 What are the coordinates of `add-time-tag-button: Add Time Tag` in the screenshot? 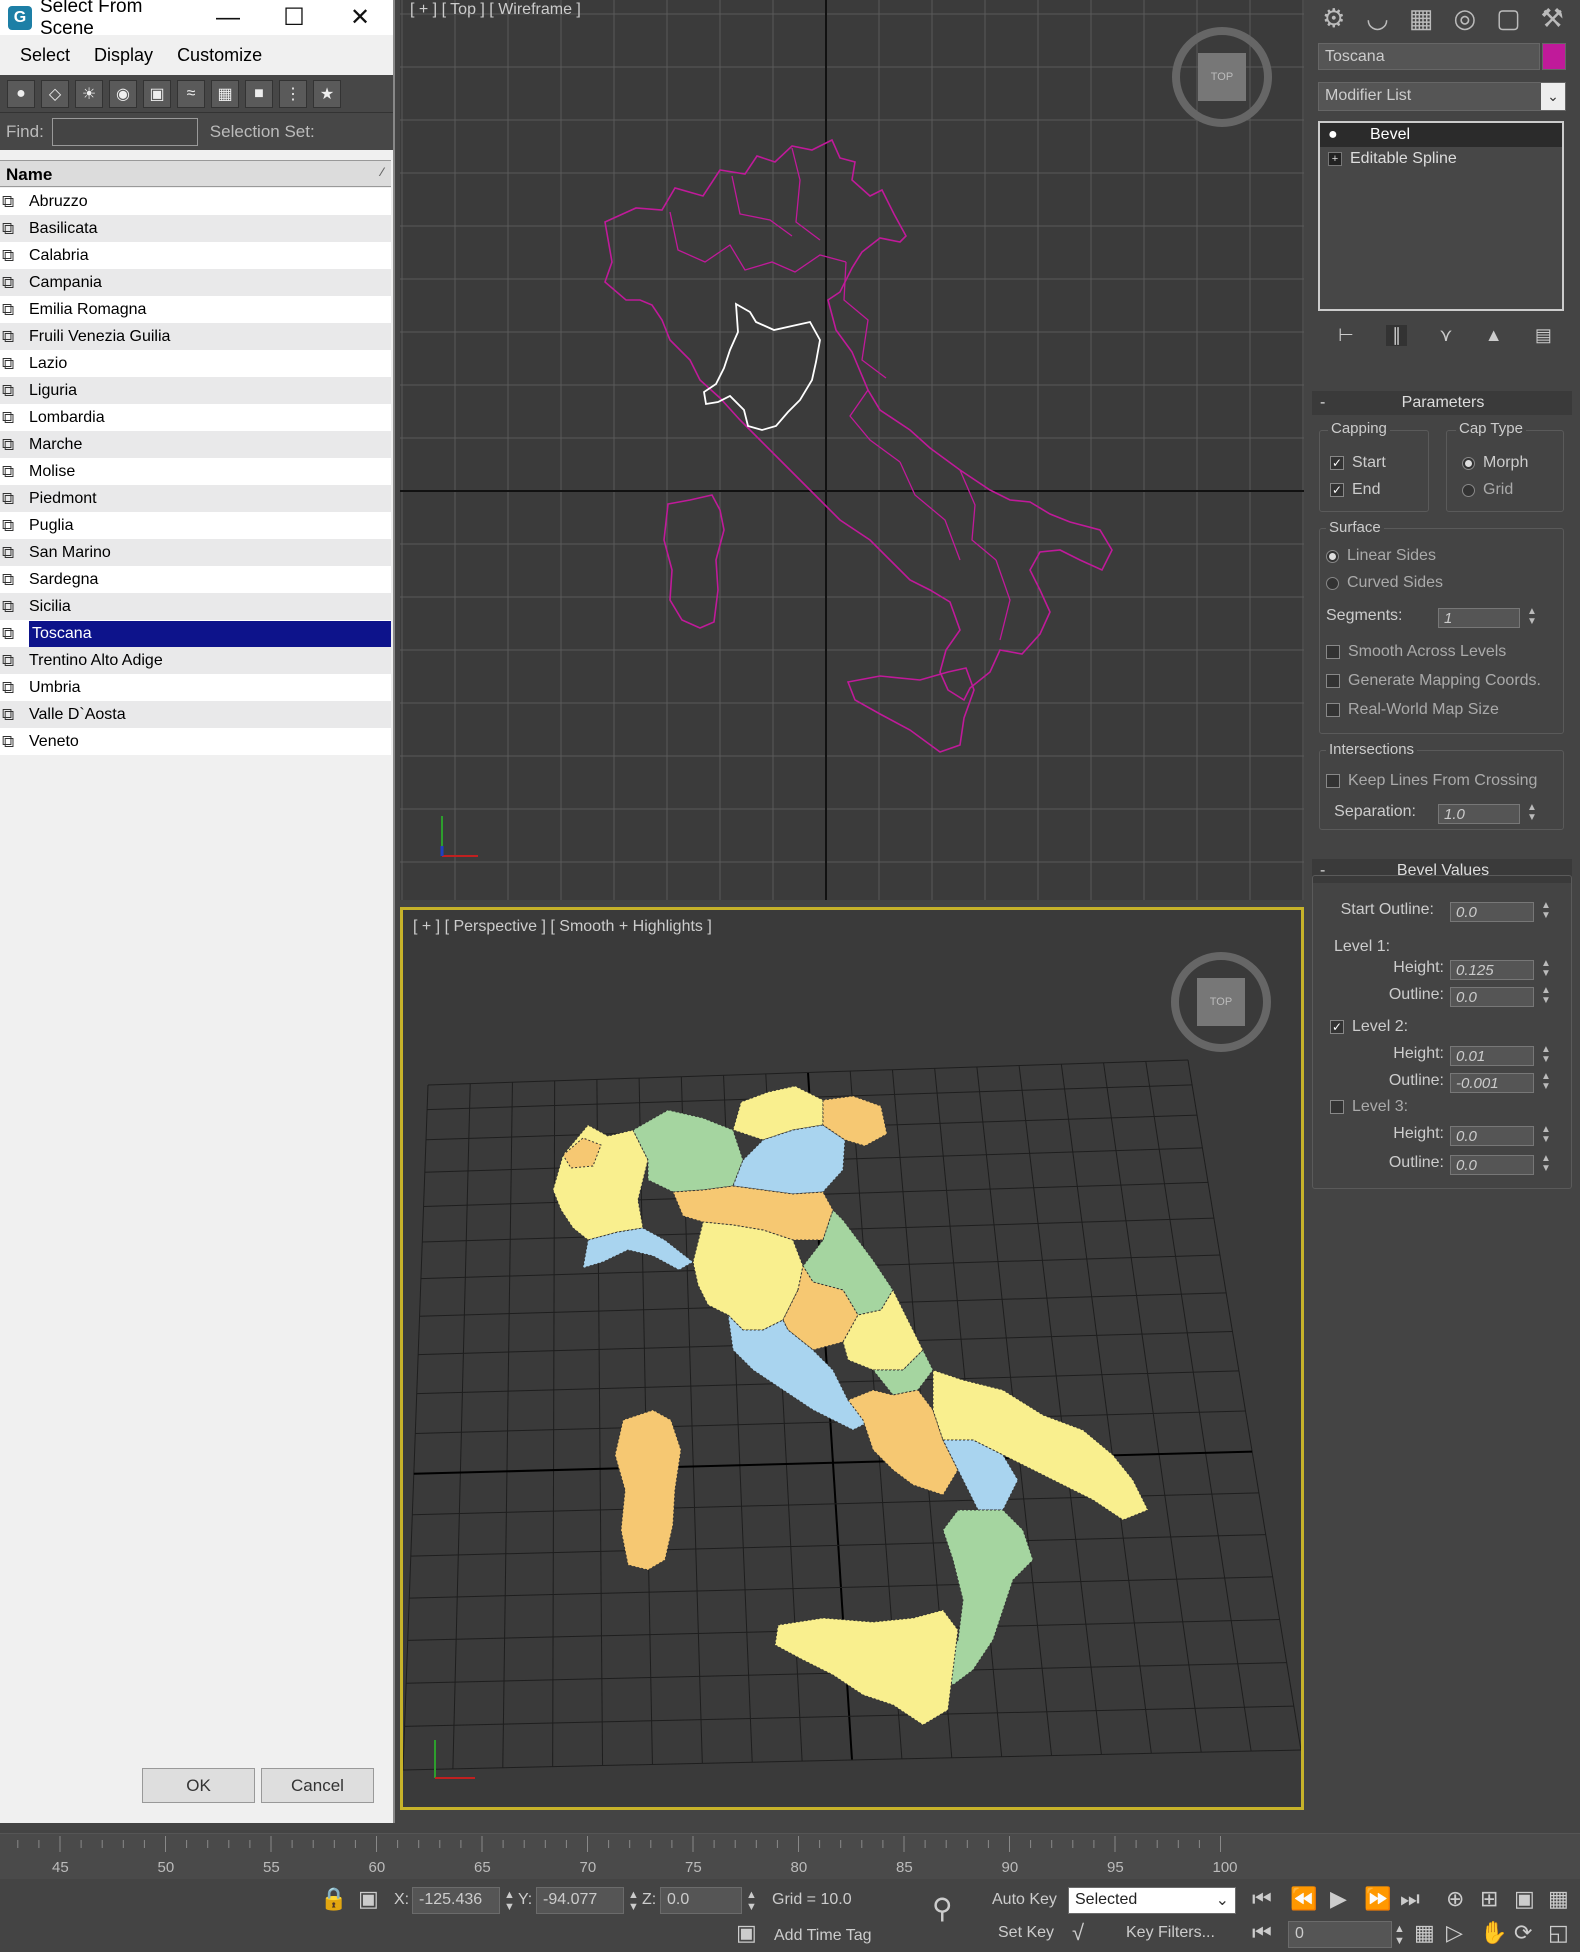 It's located at (823, 1936).